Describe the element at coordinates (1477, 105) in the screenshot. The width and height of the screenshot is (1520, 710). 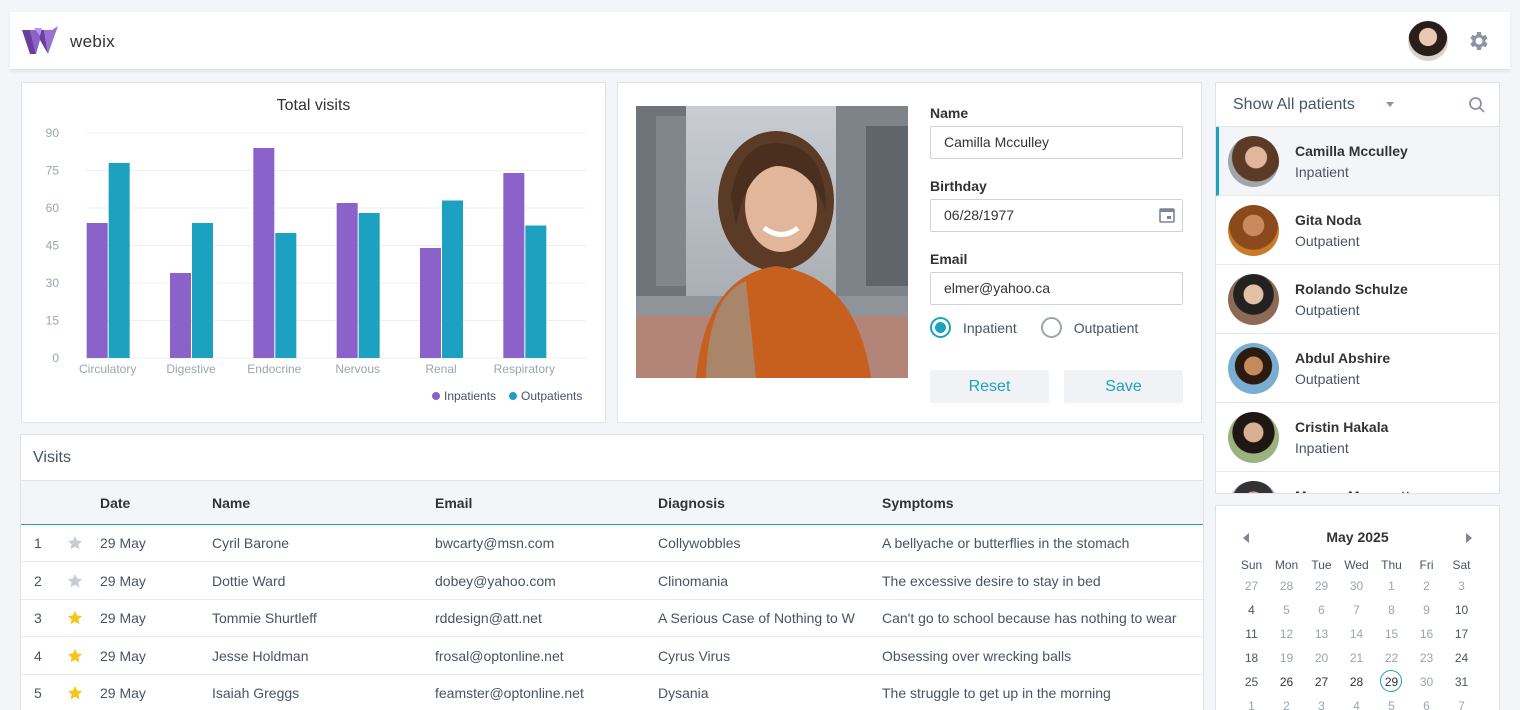
I see `search-icon` at that location.